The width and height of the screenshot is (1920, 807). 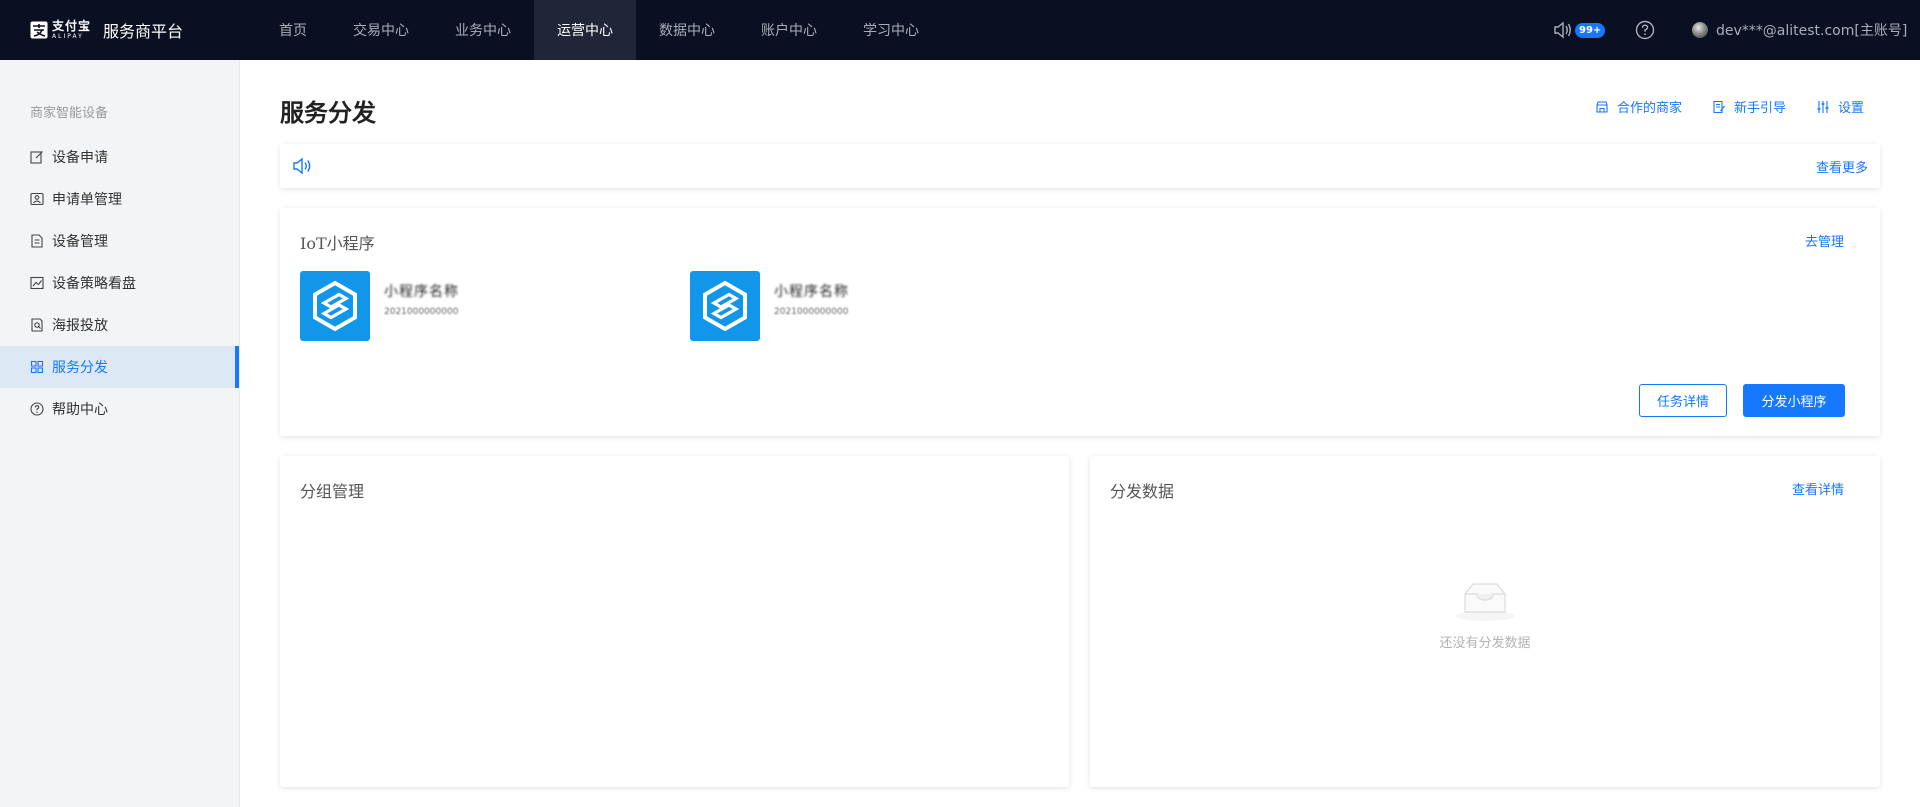 I want to click on help-button, so click(x=1645, y=32).